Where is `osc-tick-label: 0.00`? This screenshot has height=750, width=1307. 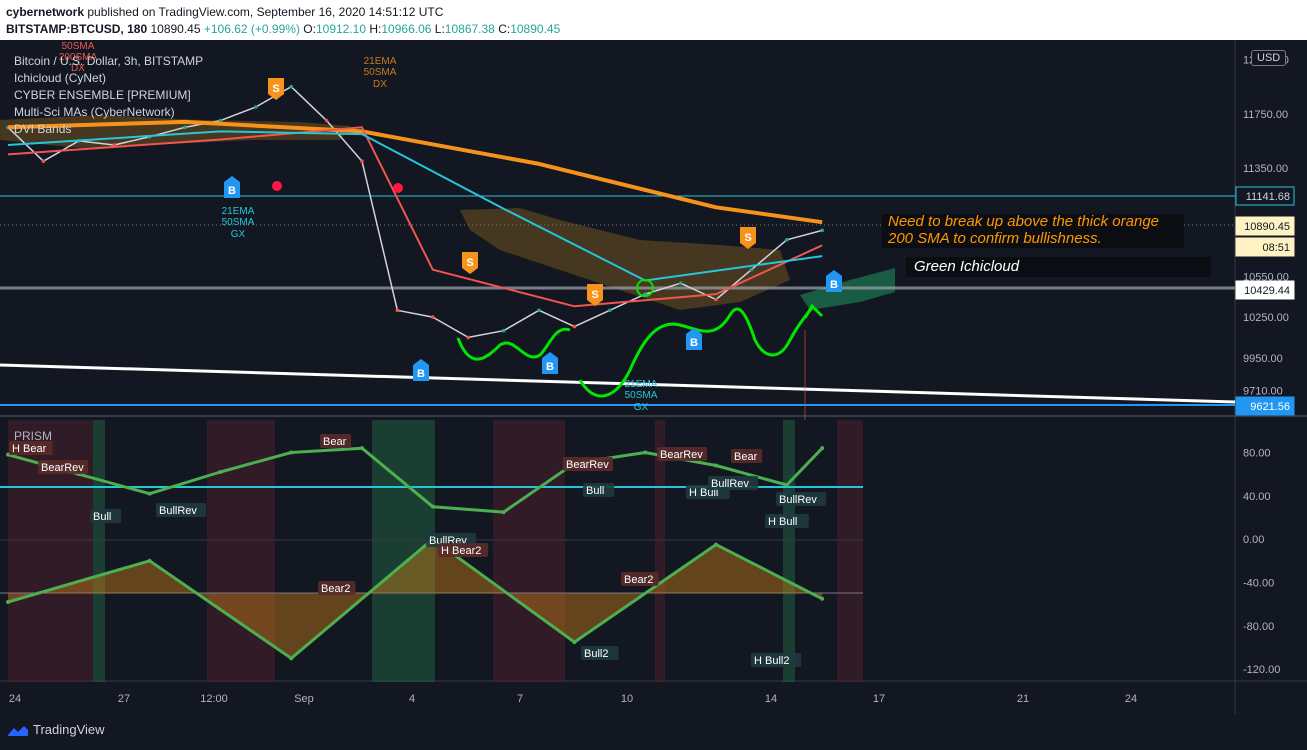
osc-tick-label: 0.00 is located at coordinates (1253, 540).